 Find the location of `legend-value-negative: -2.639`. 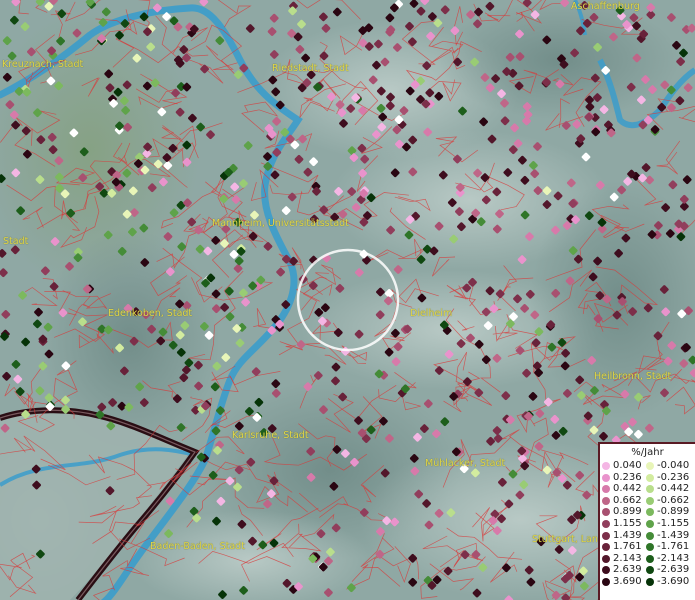

legend-value-negative: -2.639 is located at coordinates (673, 570).